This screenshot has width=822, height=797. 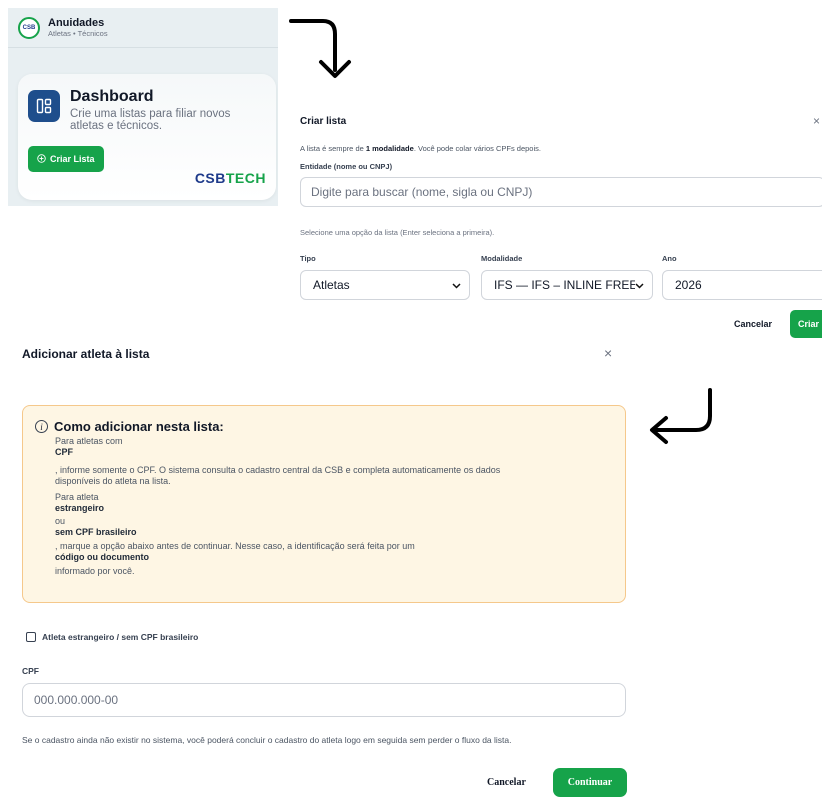 I want to click on tipo-value: Atletas, so click(x=331, y=285).